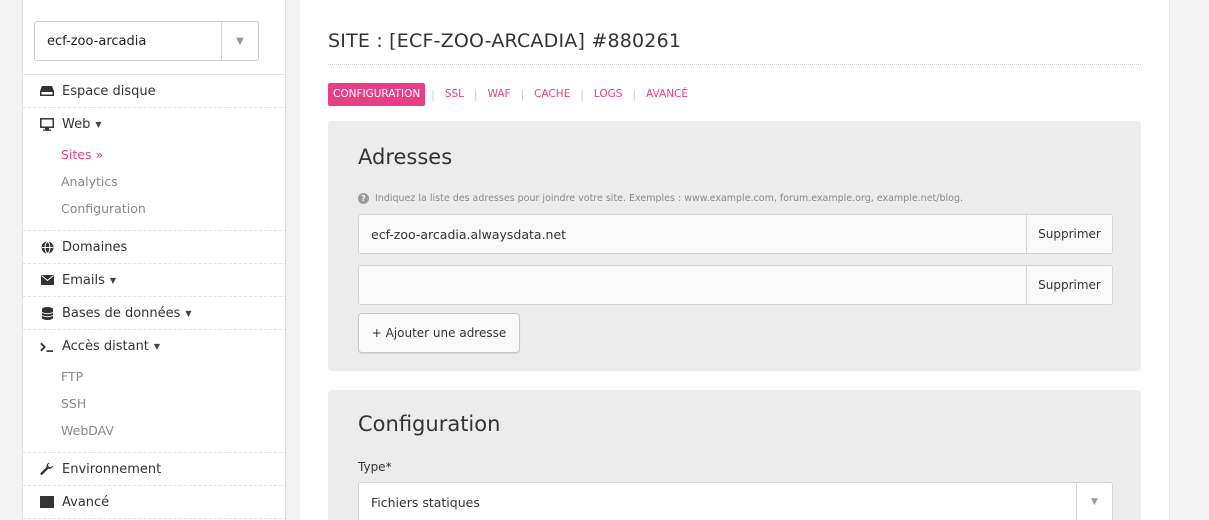  I want to click on sidebar-subitem-ssh: SSH, so click(155, 403).